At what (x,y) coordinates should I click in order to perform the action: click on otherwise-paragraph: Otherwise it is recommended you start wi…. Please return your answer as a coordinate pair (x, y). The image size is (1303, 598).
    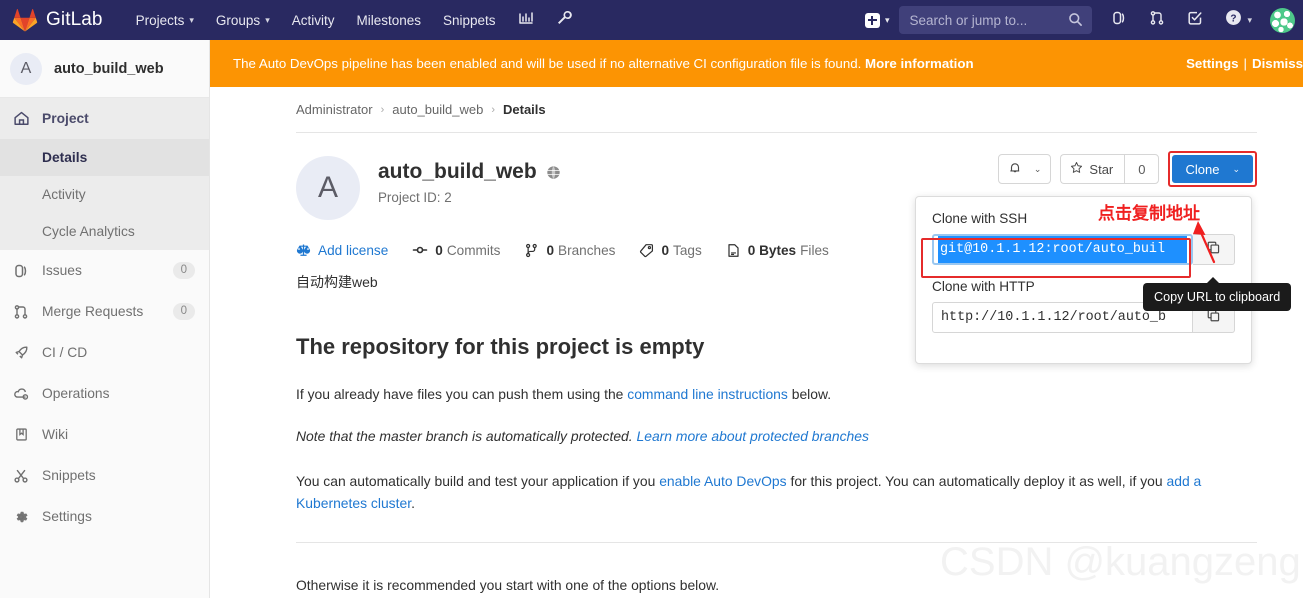
    Looking at the image, I should click on (508, 585).